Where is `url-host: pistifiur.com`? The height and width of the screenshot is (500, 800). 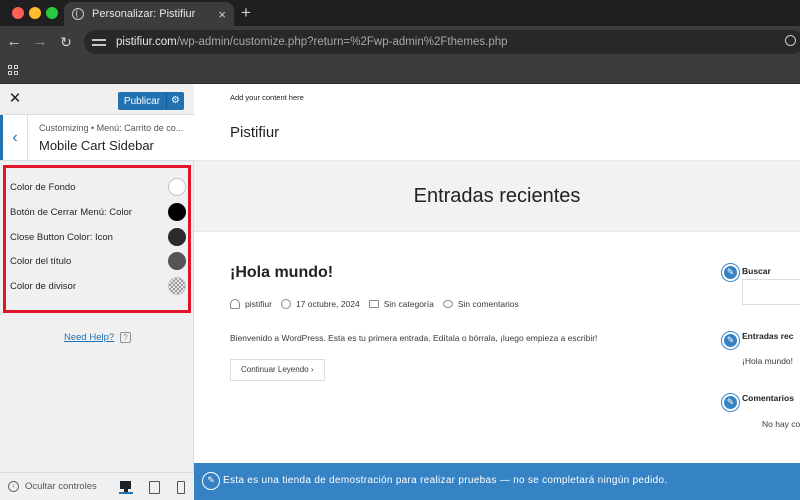
url-host: pistifiur.com is located at coordinates (146, 42).